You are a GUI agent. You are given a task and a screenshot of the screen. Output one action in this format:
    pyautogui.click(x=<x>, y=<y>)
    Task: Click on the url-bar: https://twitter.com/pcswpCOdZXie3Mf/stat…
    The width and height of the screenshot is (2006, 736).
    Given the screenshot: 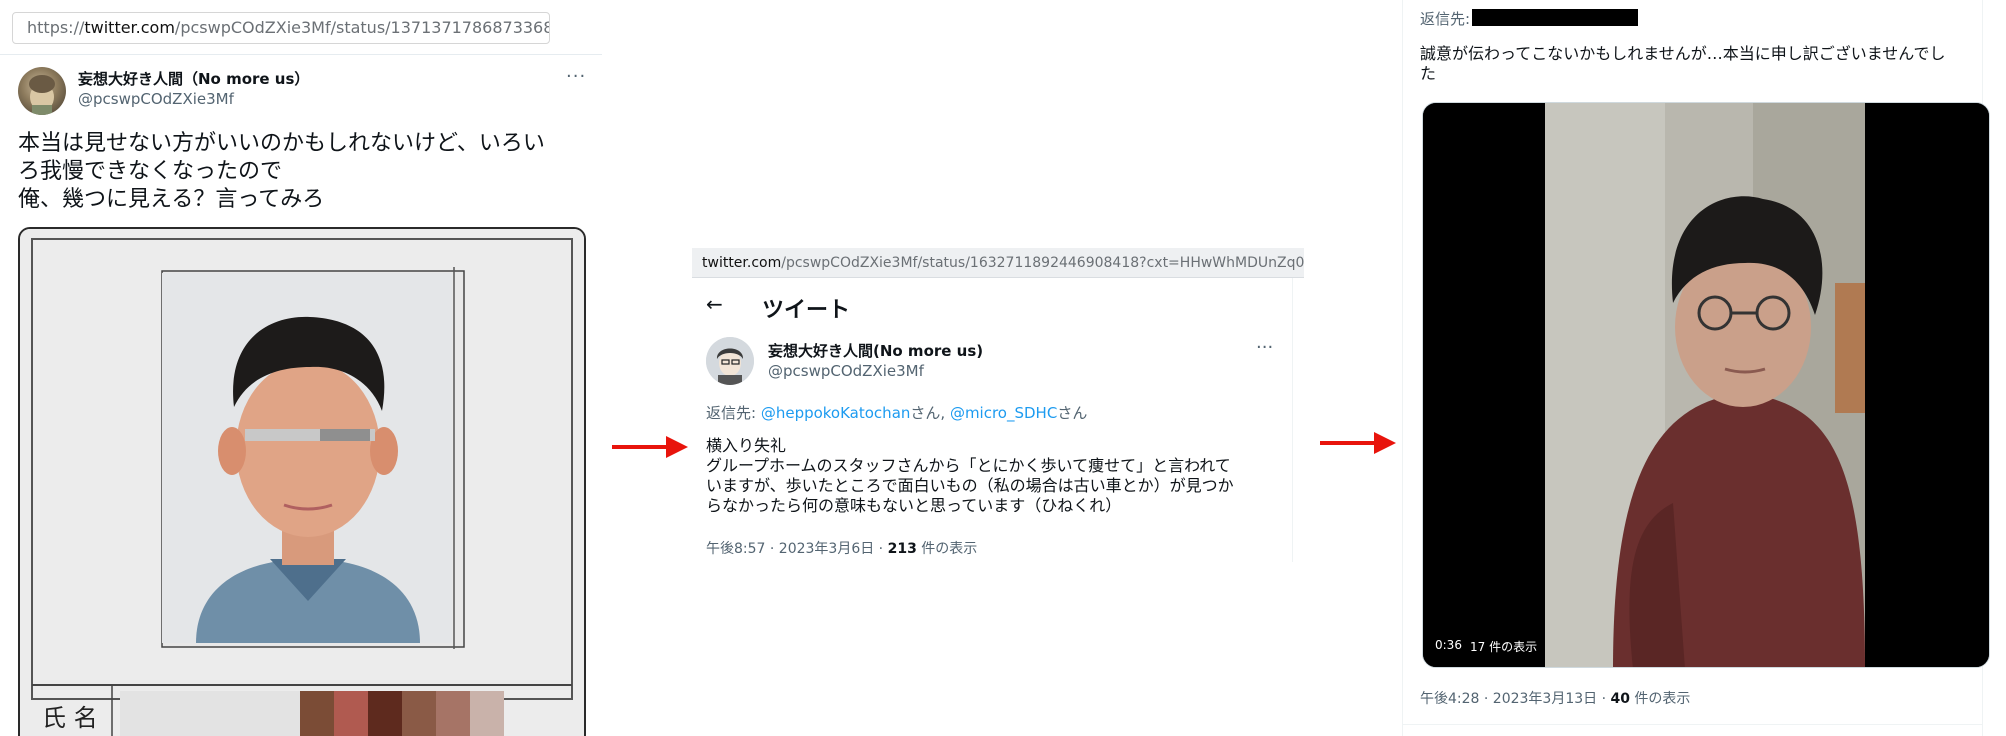 What is the action you would take?
    pyautogui.click(x=281, y=28)
    